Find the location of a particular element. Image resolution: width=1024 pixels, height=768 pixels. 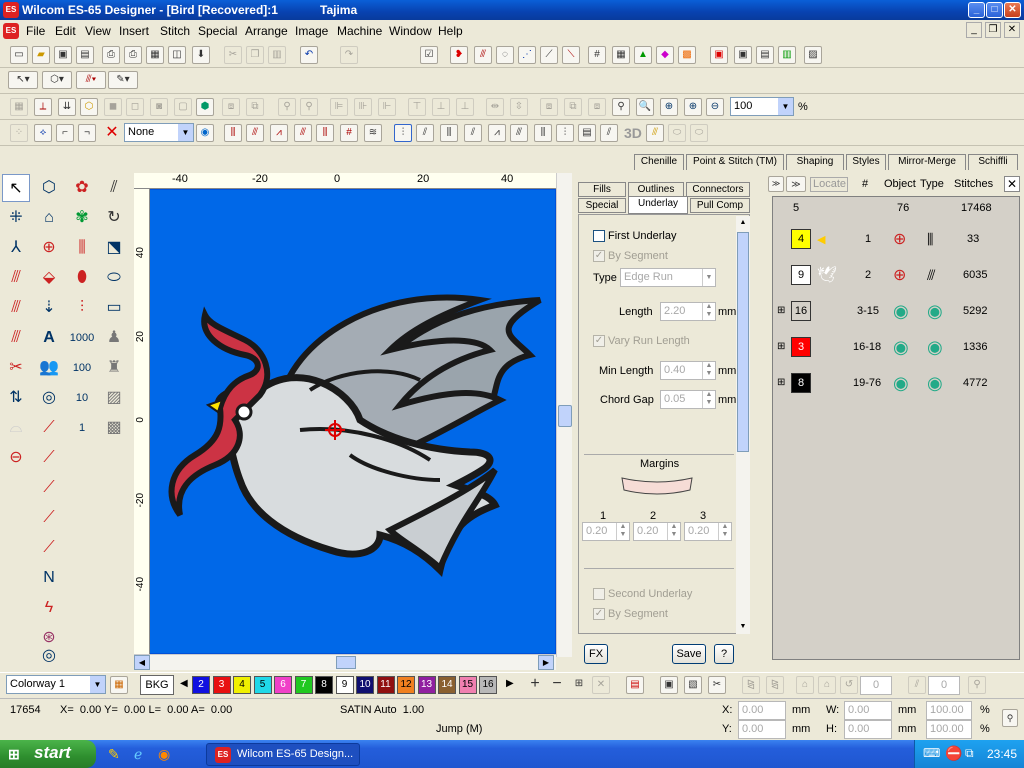

tatami-icon: ⫼ is located at coordinates (543, 133).